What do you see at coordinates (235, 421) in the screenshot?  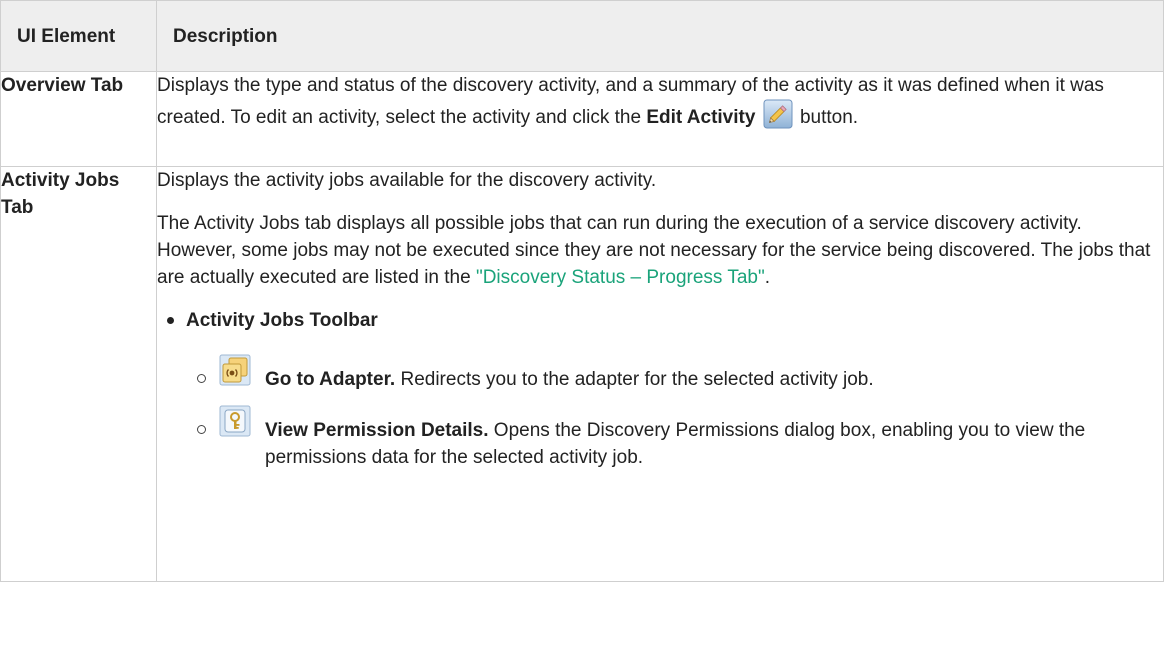 I see `view-permission-details-icon` at bounding box center [235, 421].